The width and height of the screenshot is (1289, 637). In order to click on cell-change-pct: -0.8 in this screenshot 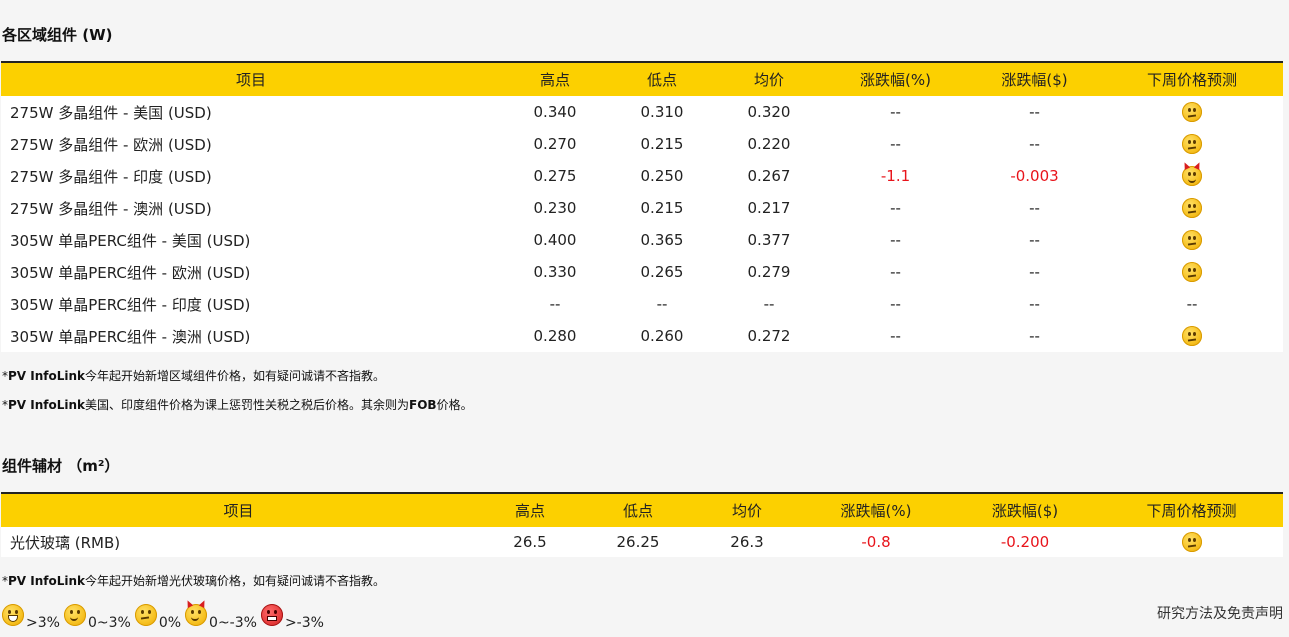, I will do `click(876, 542)`.